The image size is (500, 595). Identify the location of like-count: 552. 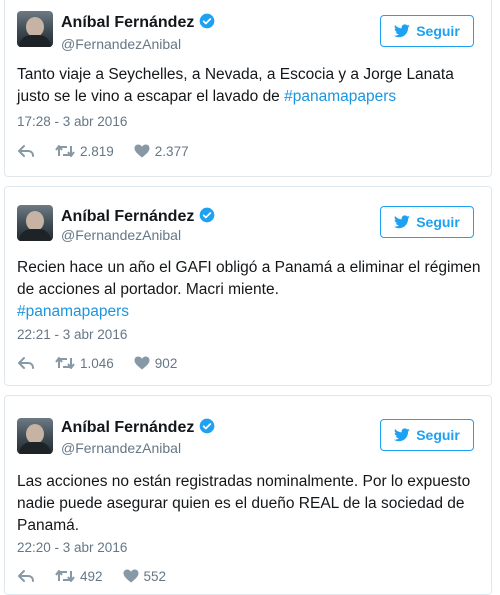
(155, 576).